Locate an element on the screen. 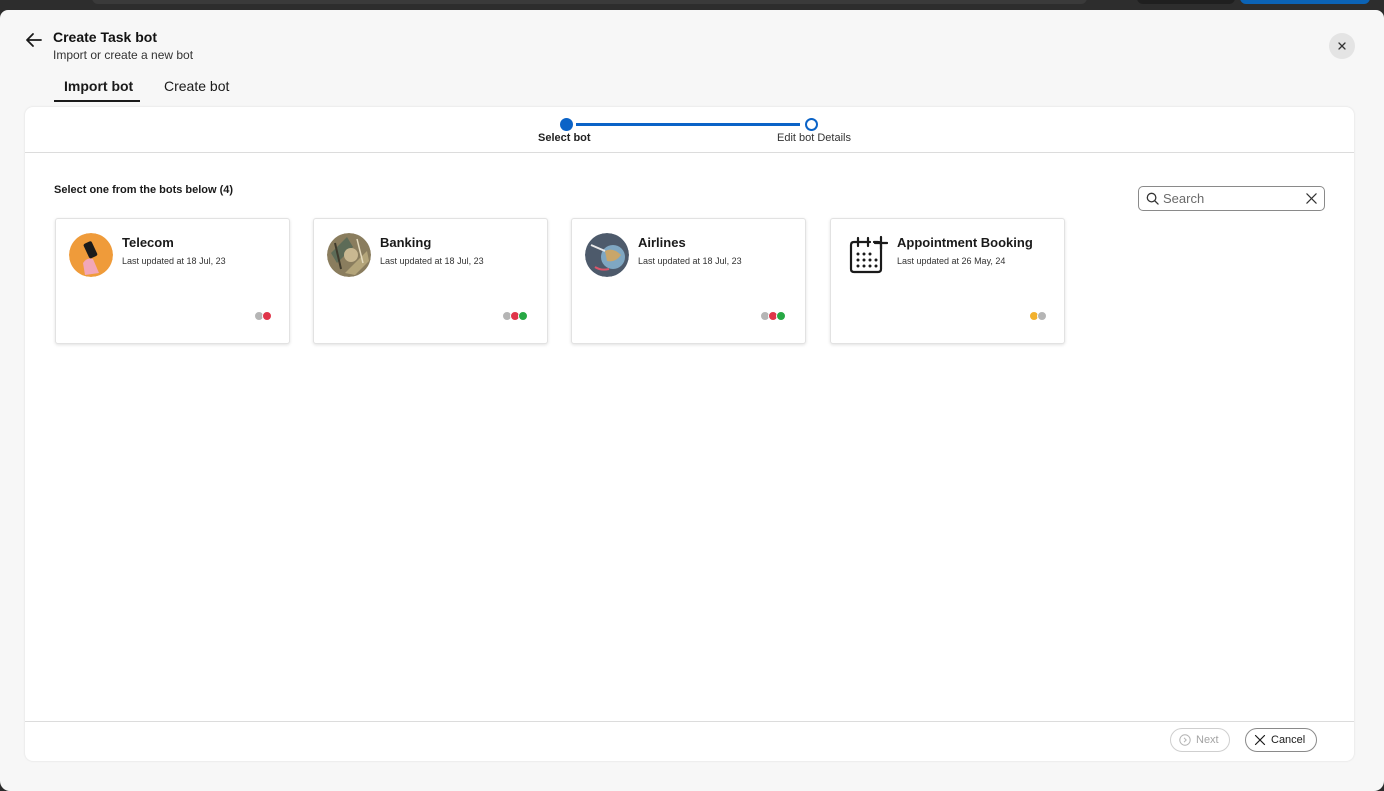  top-bar-primary-button is located at coordinates (1305, 2).